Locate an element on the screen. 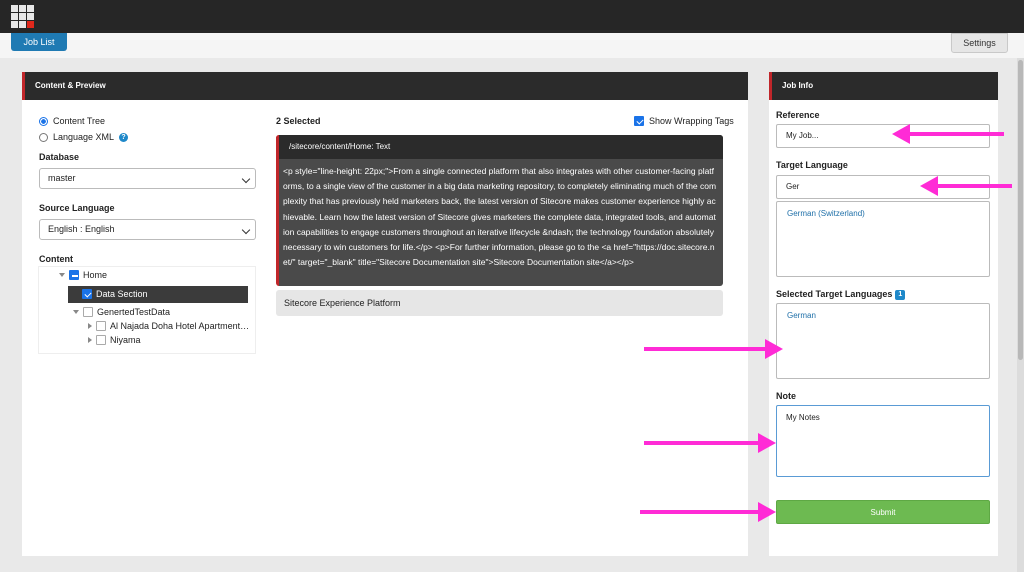 The image size is (1024, 572). selected-targets-count-badge: 1 is located at coordinates (900, 294).